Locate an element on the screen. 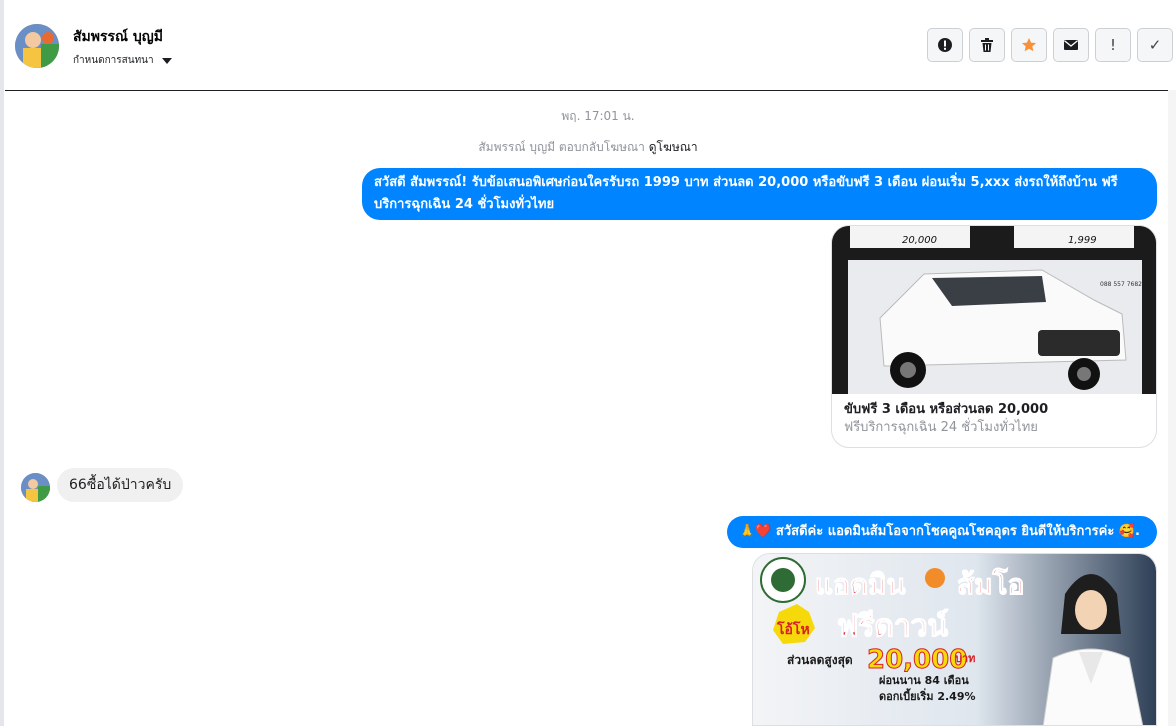 The width and height of the screenshot is (1176, 726). promo-discount-value: 20,000 is located at coordinates (917, 660).